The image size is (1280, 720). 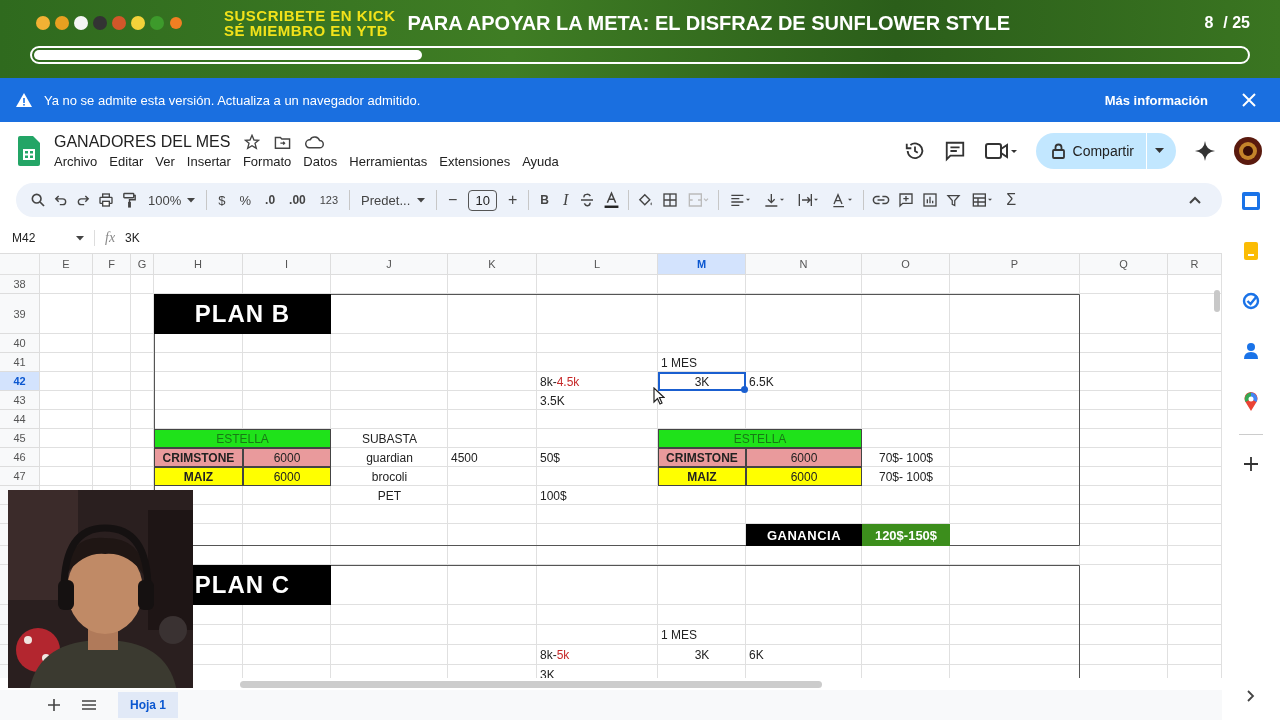 What do you see at coordinates (1251, 402) in the screenshot?
I see `map-pin-icon` at bounding box center [1251, 402].